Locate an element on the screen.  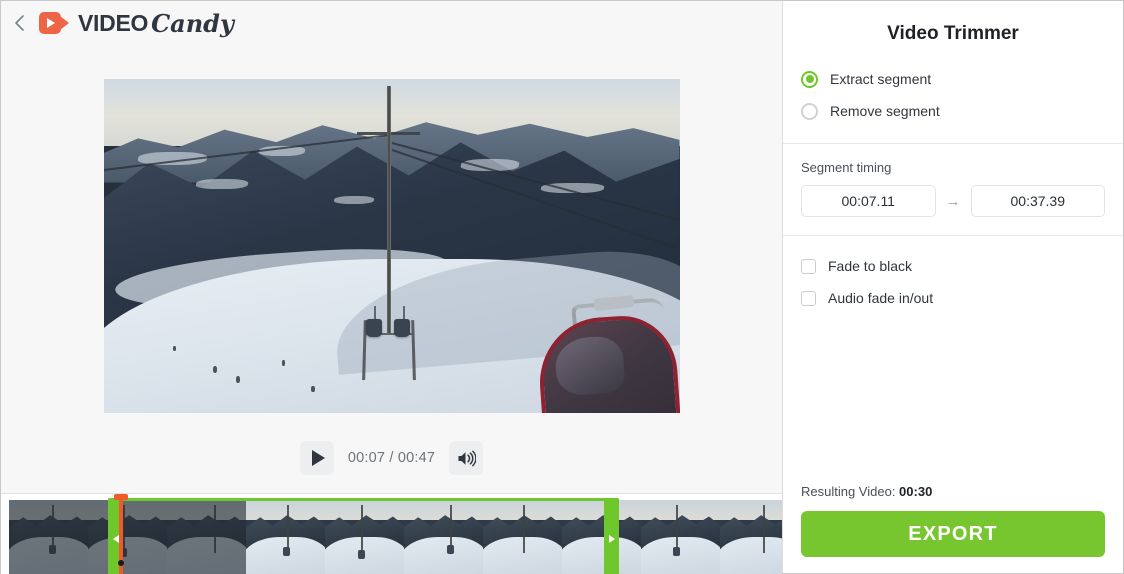
resulting-video-label: Resulting Video: is located at coordinates (850, 491).